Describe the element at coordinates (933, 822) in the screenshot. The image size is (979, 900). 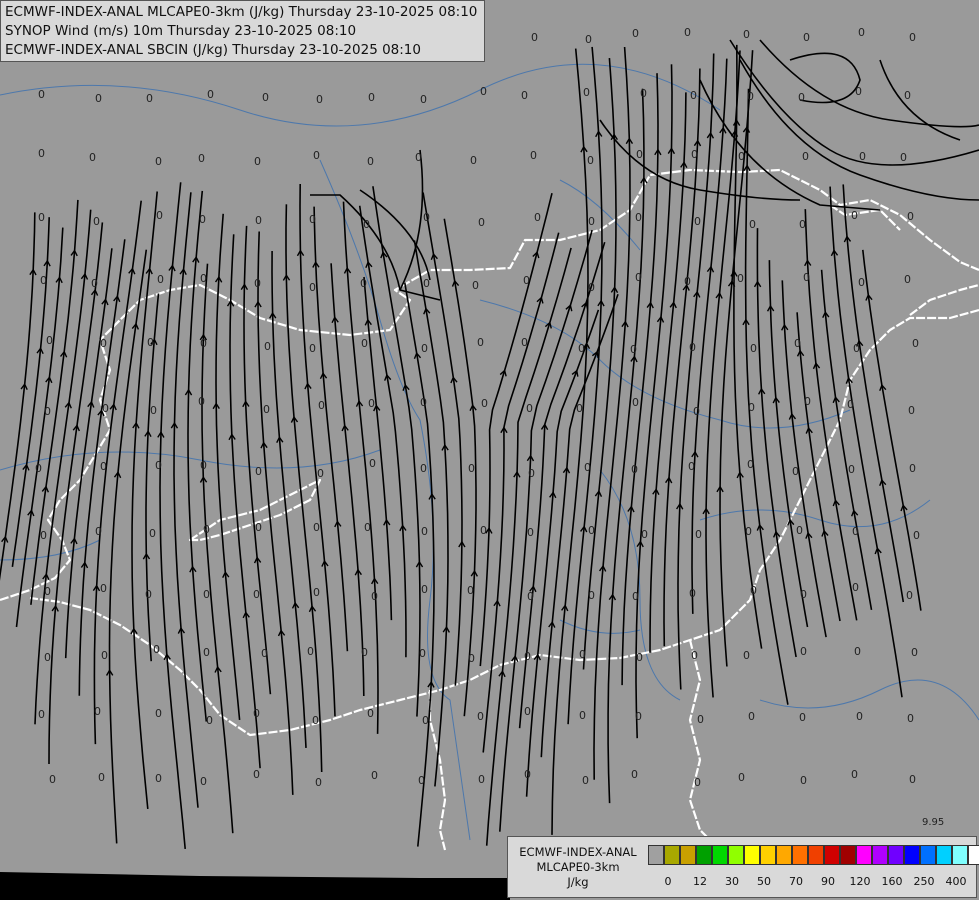
I see `corner-value-label: 9.95` at that location.